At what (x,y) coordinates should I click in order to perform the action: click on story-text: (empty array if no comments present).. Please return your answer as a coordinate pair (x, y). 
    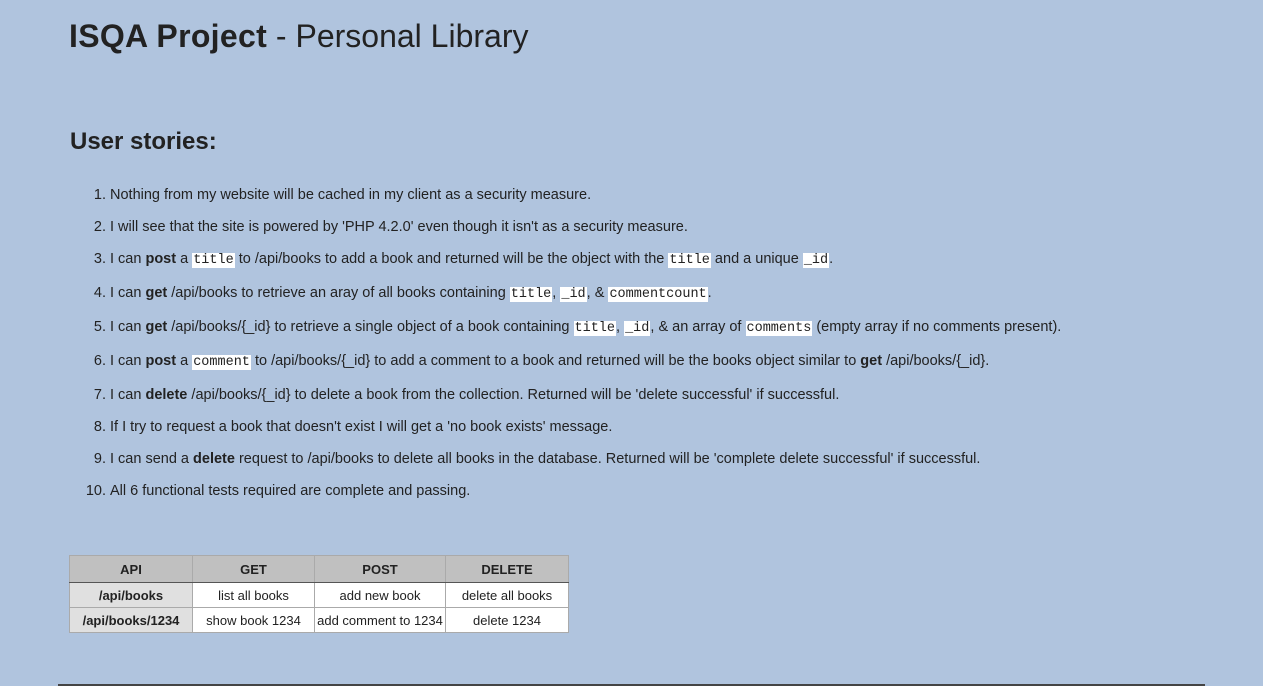
    Looking at the image, I should click on (937, 327).